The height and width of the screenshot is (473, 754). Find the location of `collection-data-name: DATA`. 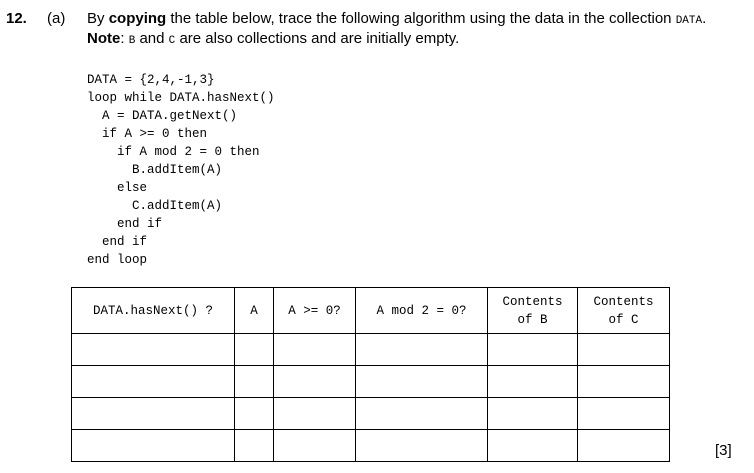

collection-data-name: DATA is located at coordinates (689, 21).